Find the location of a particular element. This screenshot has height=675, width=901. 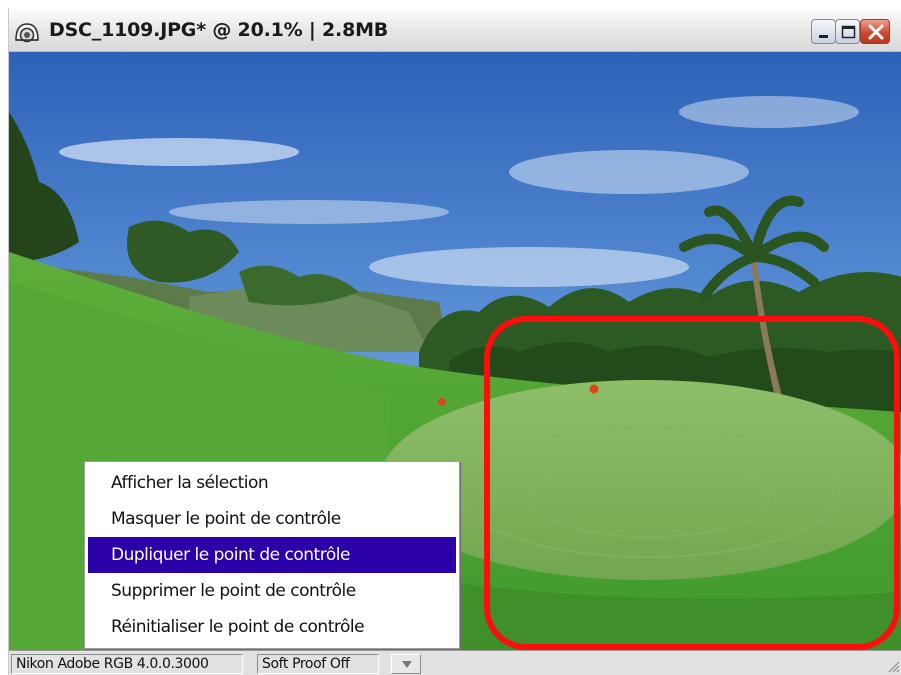

menu-item-show-selection: Afficher la sélection is located at coordinates (272, 483).